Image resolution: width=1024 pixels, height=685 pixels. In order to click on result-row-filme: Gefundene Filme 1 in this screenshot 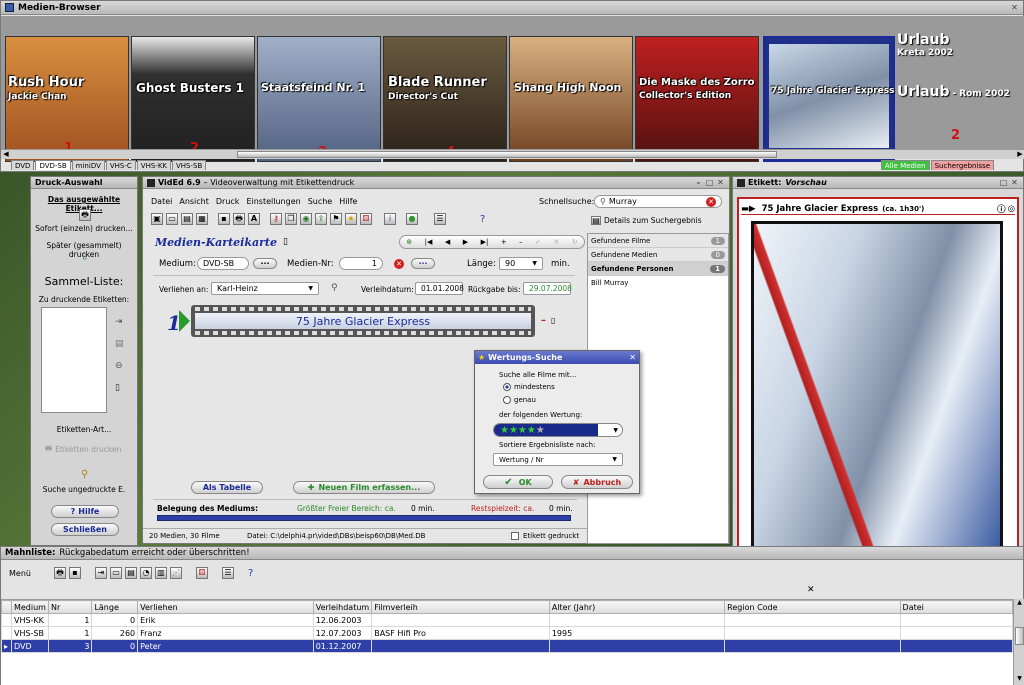, I will do `click(658, 241)`.